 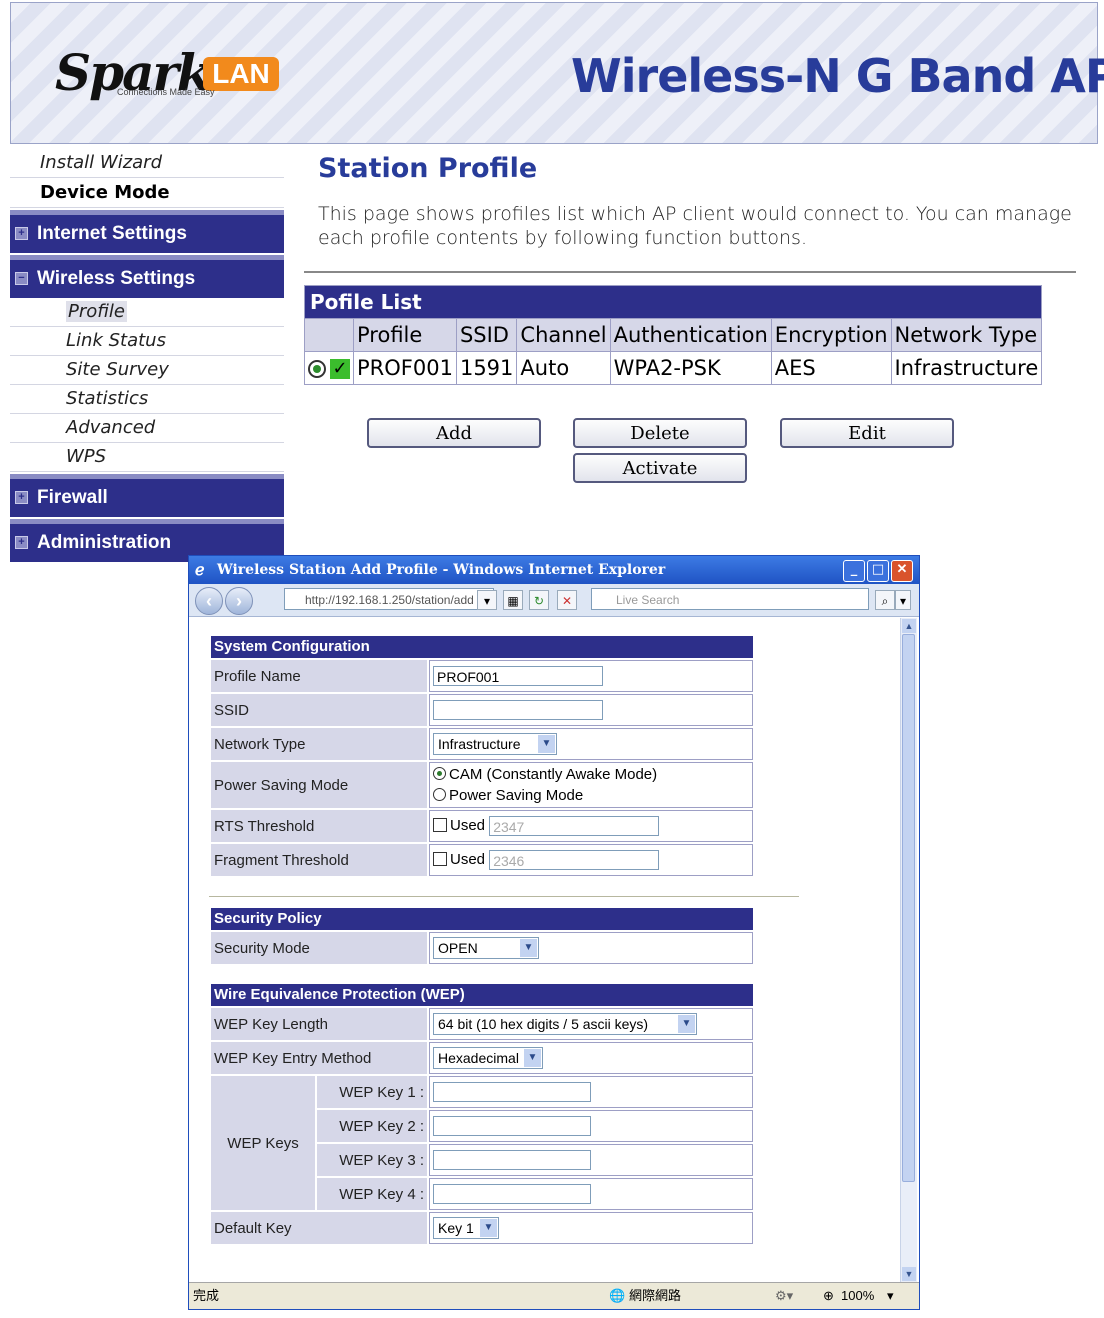 I want to click on wep-key-length-select: 64 bit (10 hex digits / 5 ascii keys) ▼, so click(x=565, y=1024).